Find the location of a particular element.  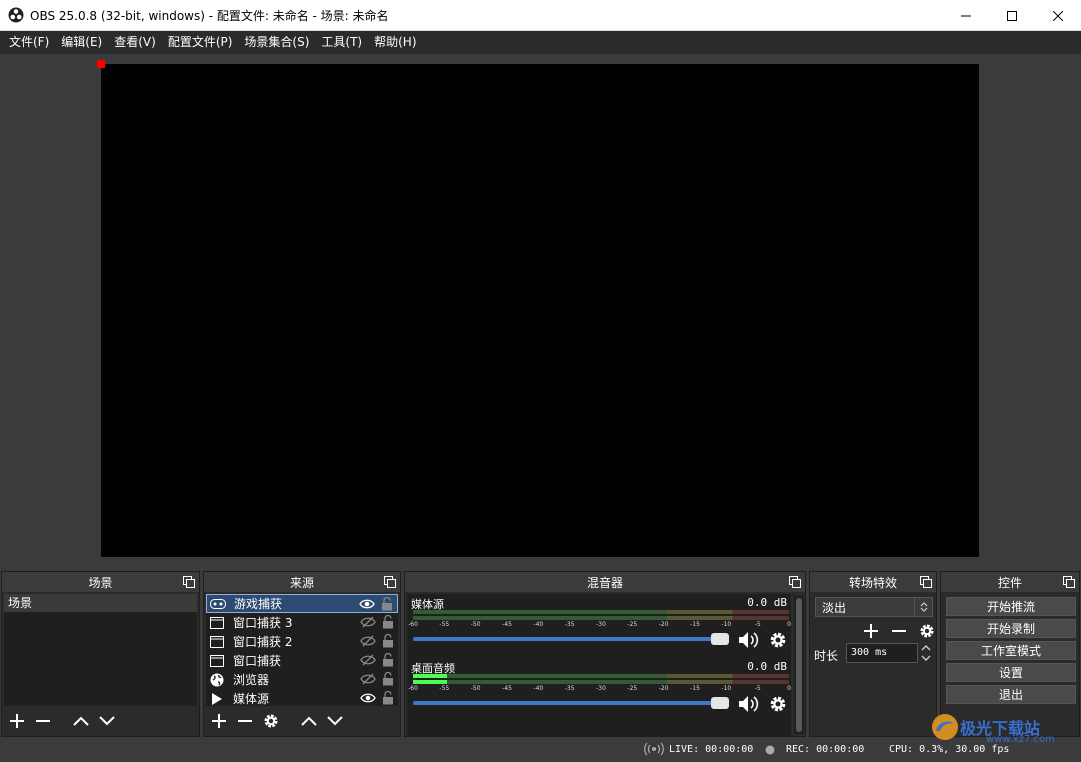

updown-icon is located at coordinates (923, 607).